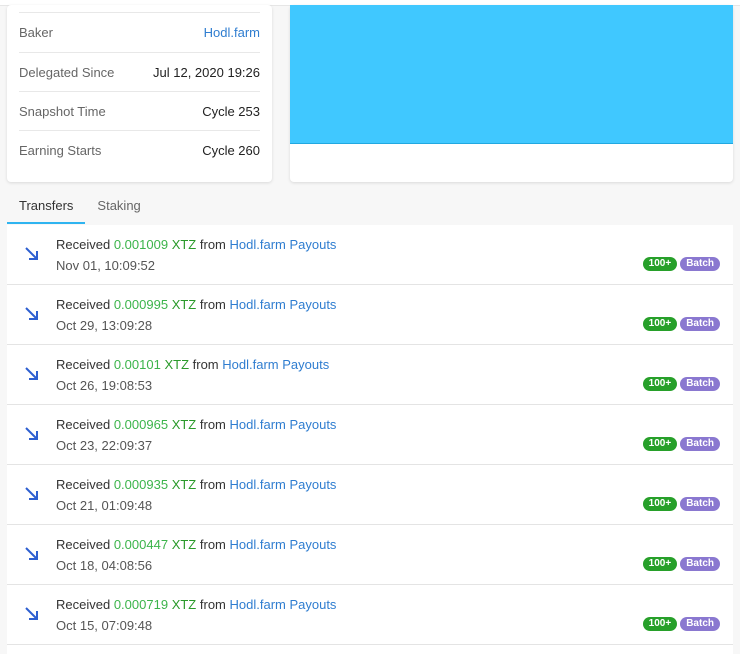  I want to click on transfer-time: Oct 18, 04:08:56, so click(104, 565).